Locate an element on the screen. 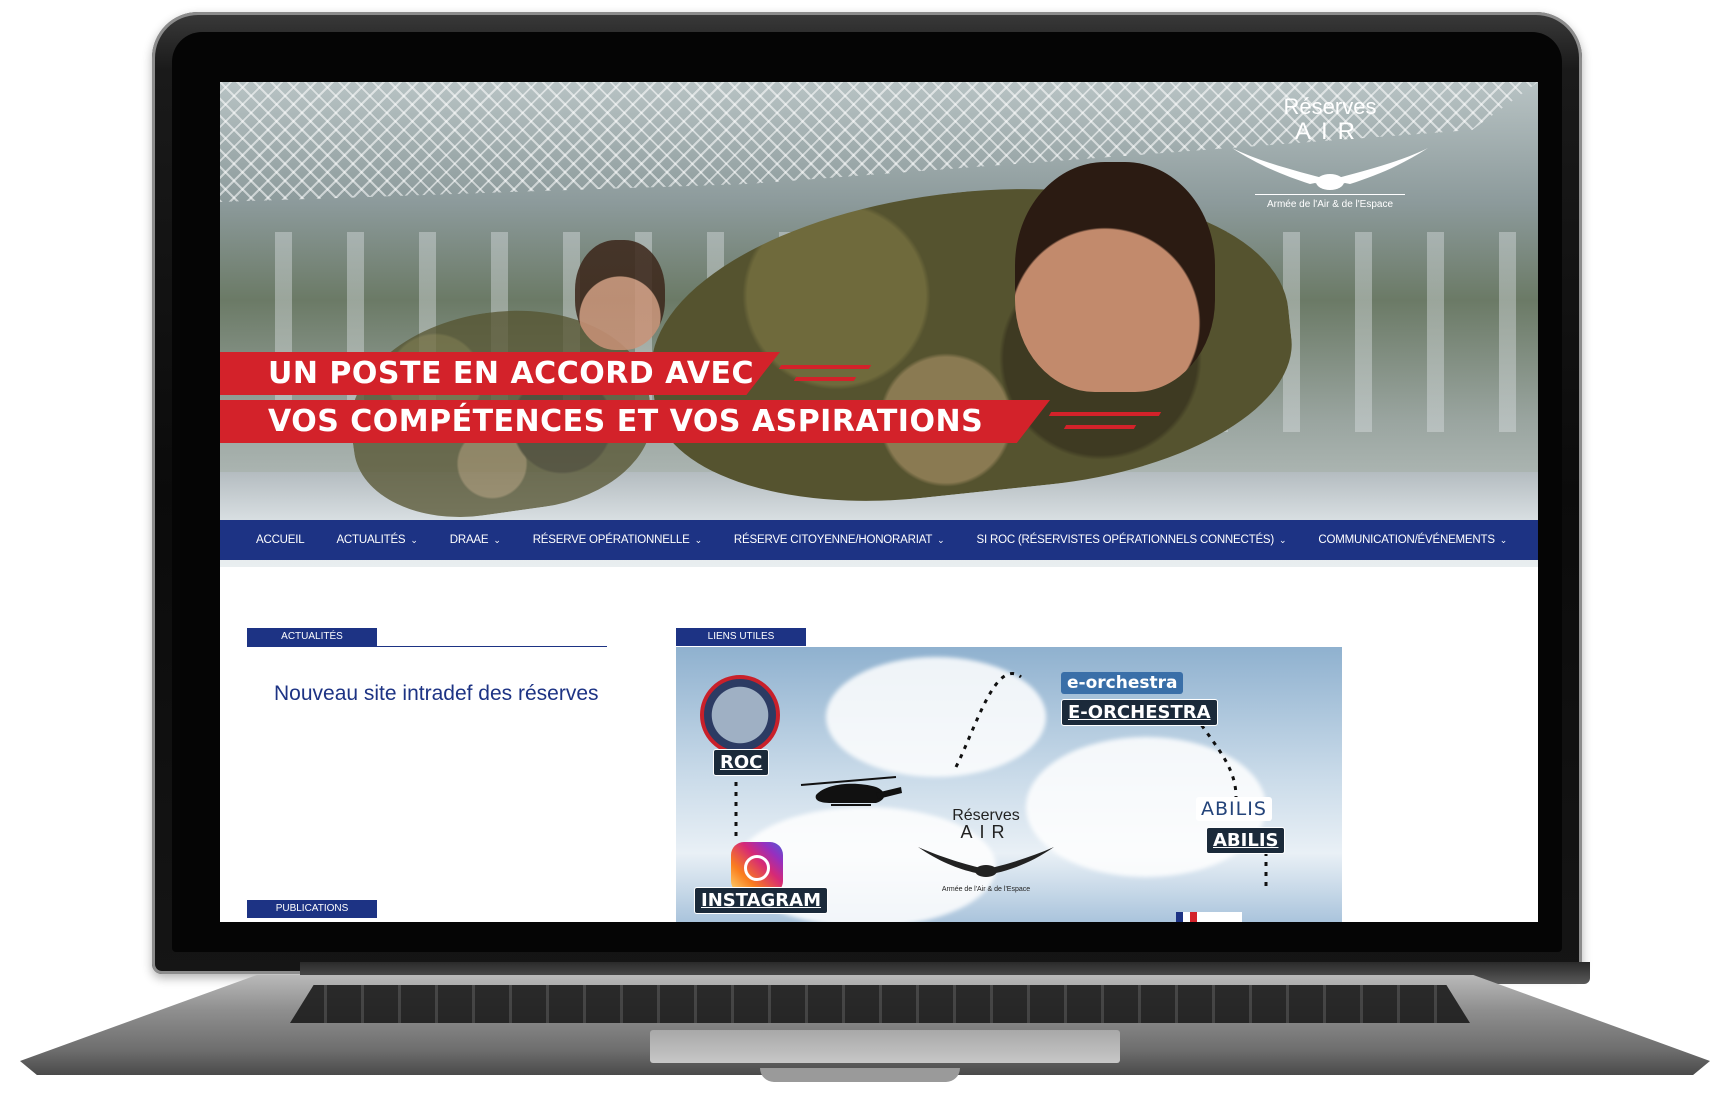 The height and width of the screenshot is (1118, 1711). logo-line-1: Réserves is located at coordinates (1330, 106).